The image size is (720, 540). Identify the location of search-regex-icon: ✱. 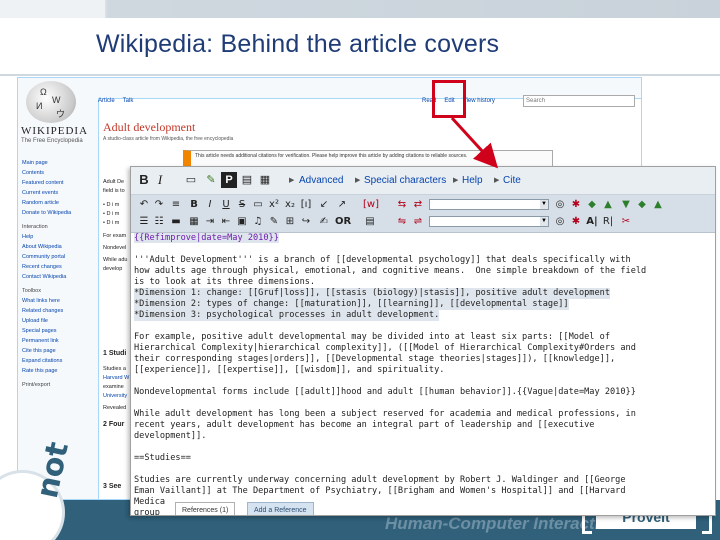
(576, 204).